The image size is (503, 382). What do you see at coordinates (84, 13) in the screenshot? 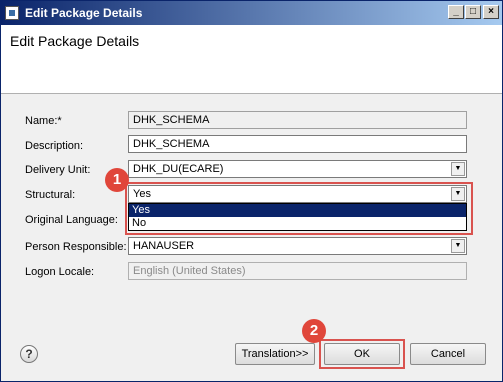
I see `window-title: Edit Package Details` at bounding box center [84, 13].